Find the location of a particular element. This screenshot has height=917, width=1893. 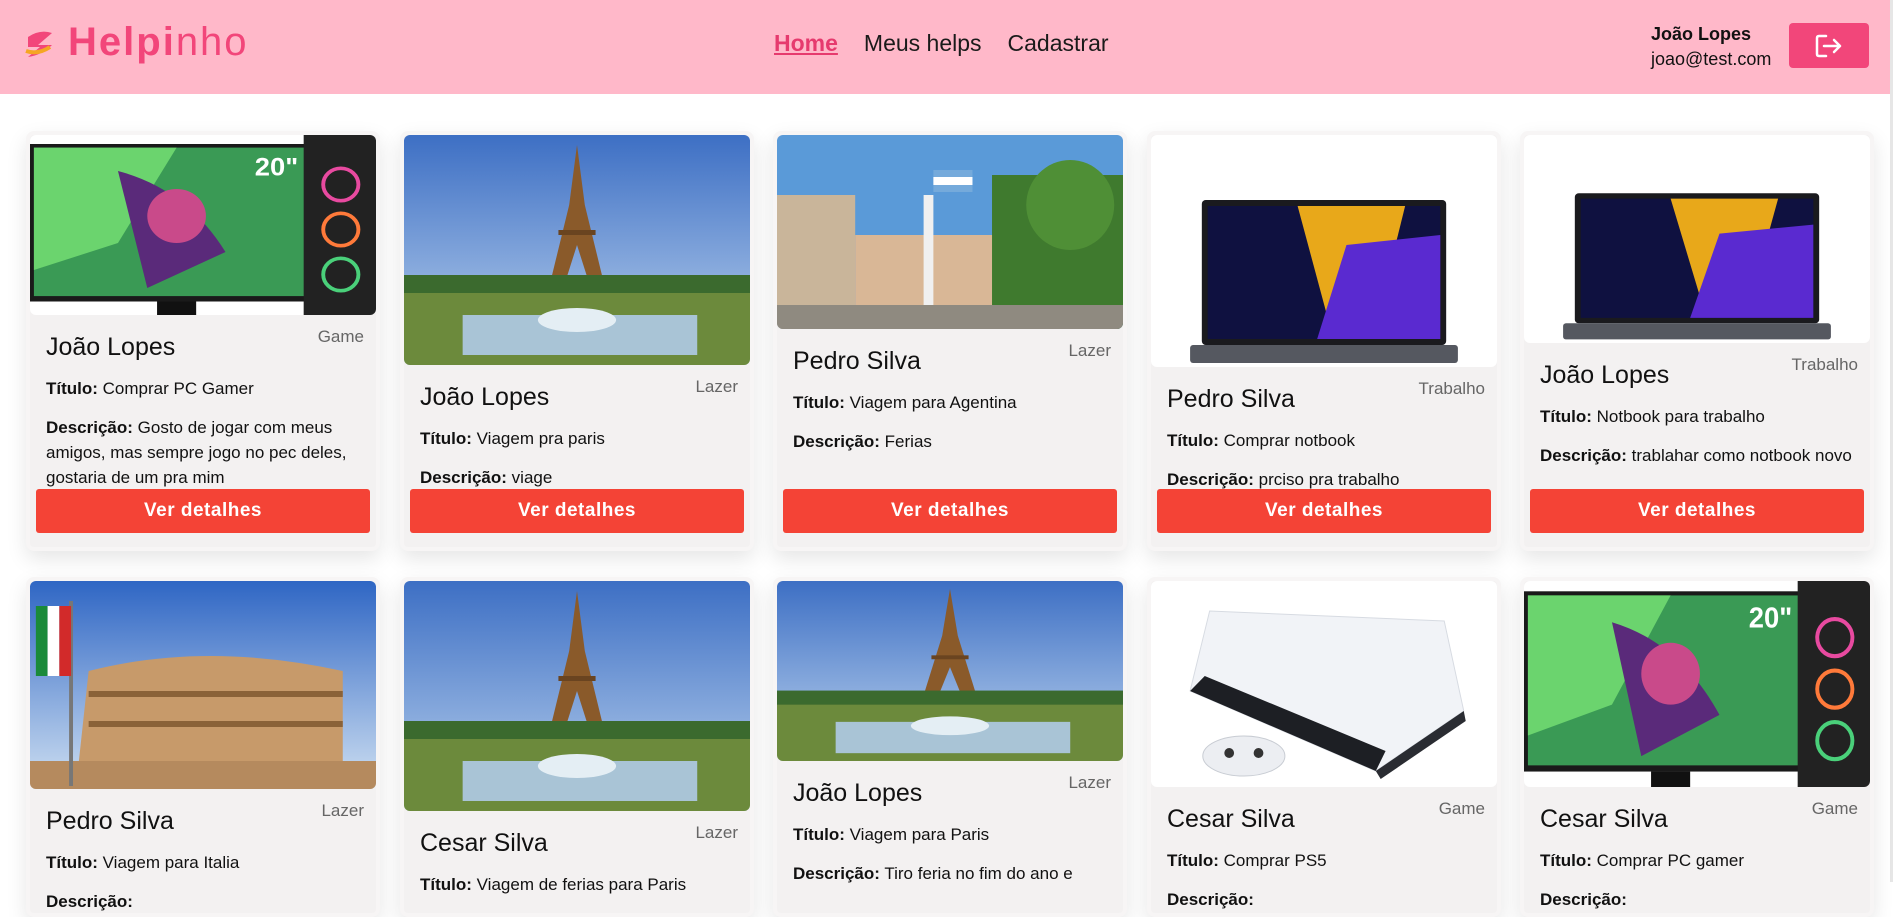

card-title: Título: Comprar PC Gamer is located at coordinates (150, 388).